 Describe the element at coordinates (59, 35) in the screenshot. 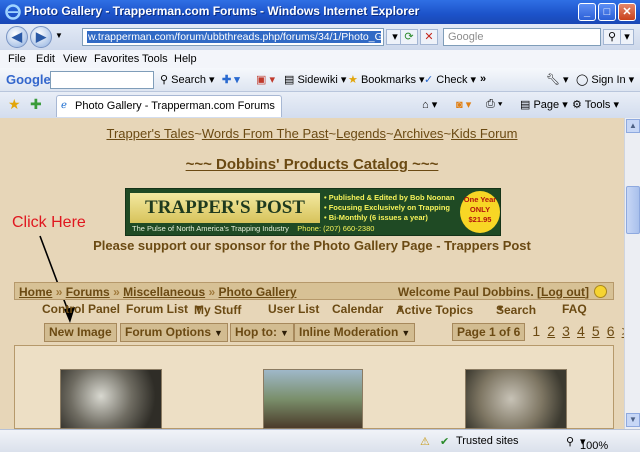

I see `history-dropdown-icon: ▼` at that location.